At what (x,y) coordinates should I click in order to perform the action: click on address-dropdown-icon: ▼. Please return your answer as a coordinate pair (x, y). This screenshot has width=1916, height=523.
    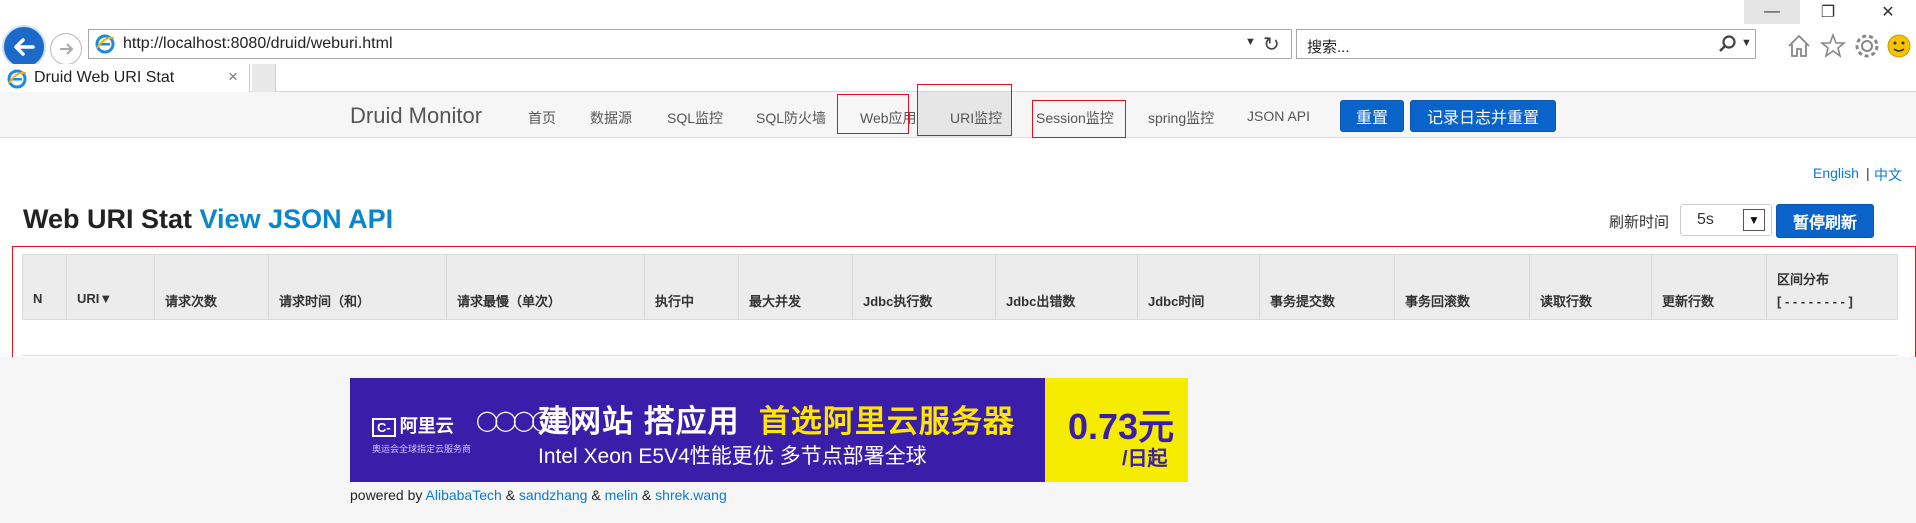
    Looking at the image, I should click on (1250, 42).